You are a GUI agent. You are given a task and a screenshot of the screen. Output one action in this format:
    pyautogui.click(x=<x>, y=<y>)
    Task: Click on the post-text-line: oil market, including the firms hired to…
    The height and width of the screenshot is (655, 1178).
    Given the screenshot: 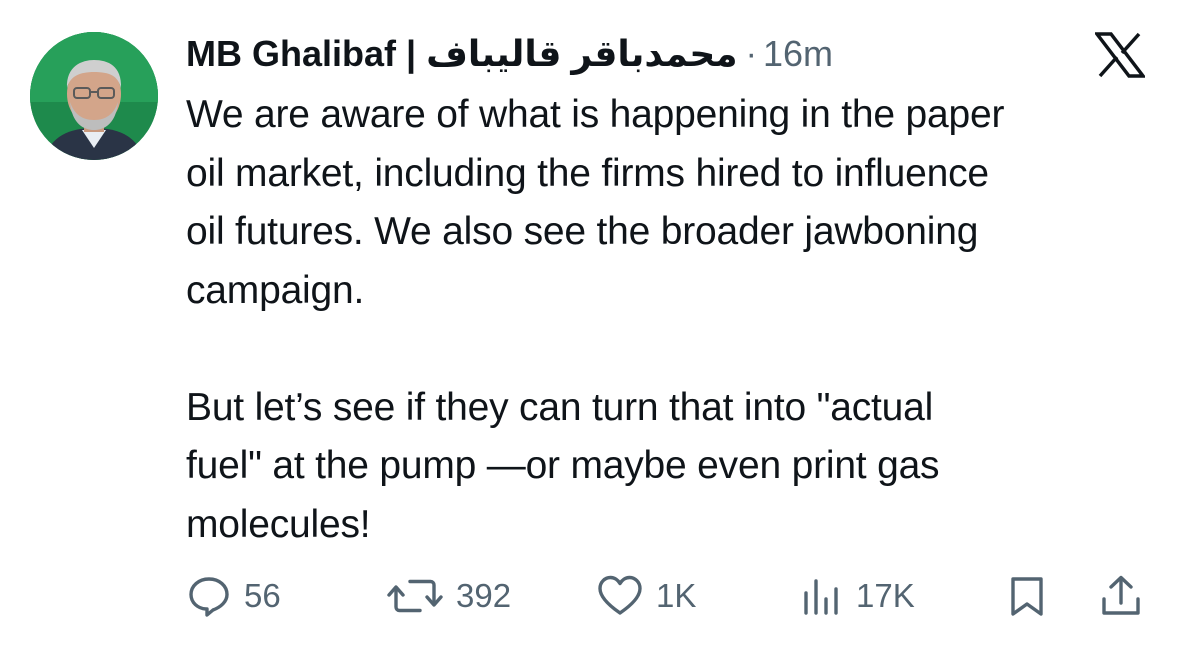 What is the action you would take?
    pyautogui.click(x=587, y=173)
    